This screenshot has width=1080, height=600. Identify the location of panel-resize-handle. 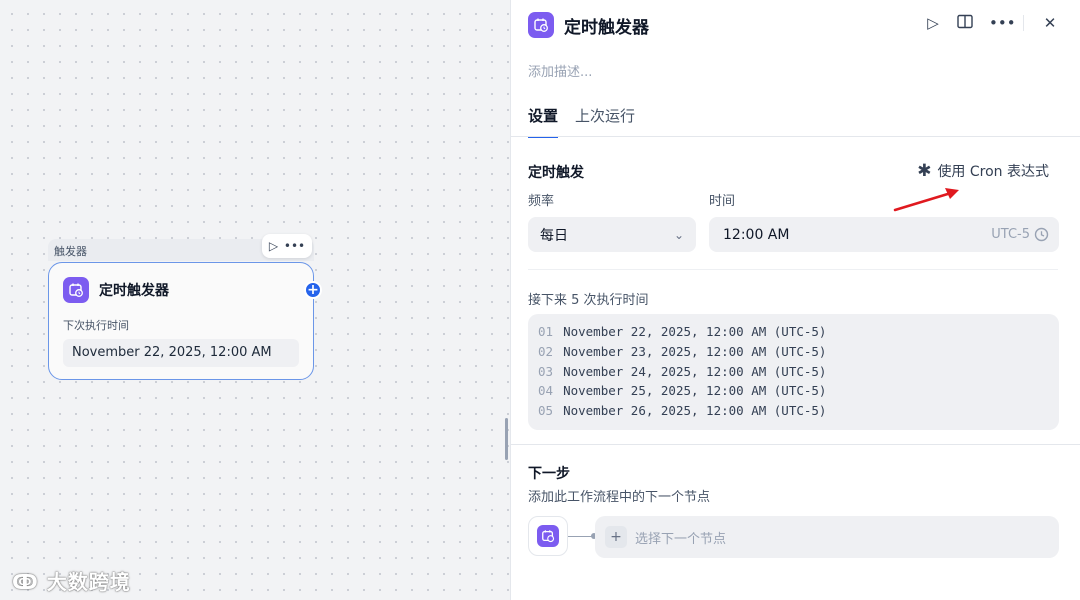
(506, 439).